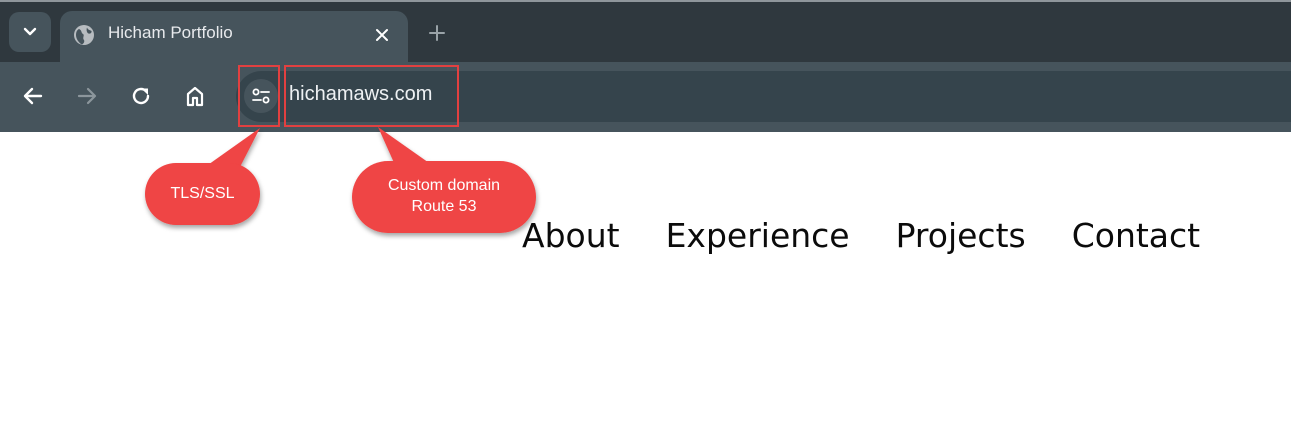 This screenshot has height=431, width=1291. Describe the element at coordinates (444, 206) in the screenshot. I see `domain-callout-line2: Route 53` at that location.